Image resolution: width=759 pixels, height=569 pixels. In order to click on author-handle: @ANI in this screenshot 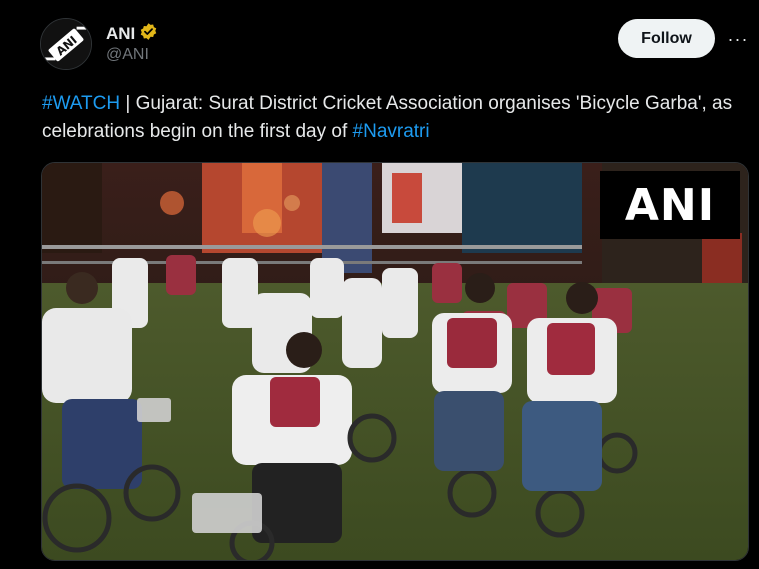, I will do `click(127, 55)`.